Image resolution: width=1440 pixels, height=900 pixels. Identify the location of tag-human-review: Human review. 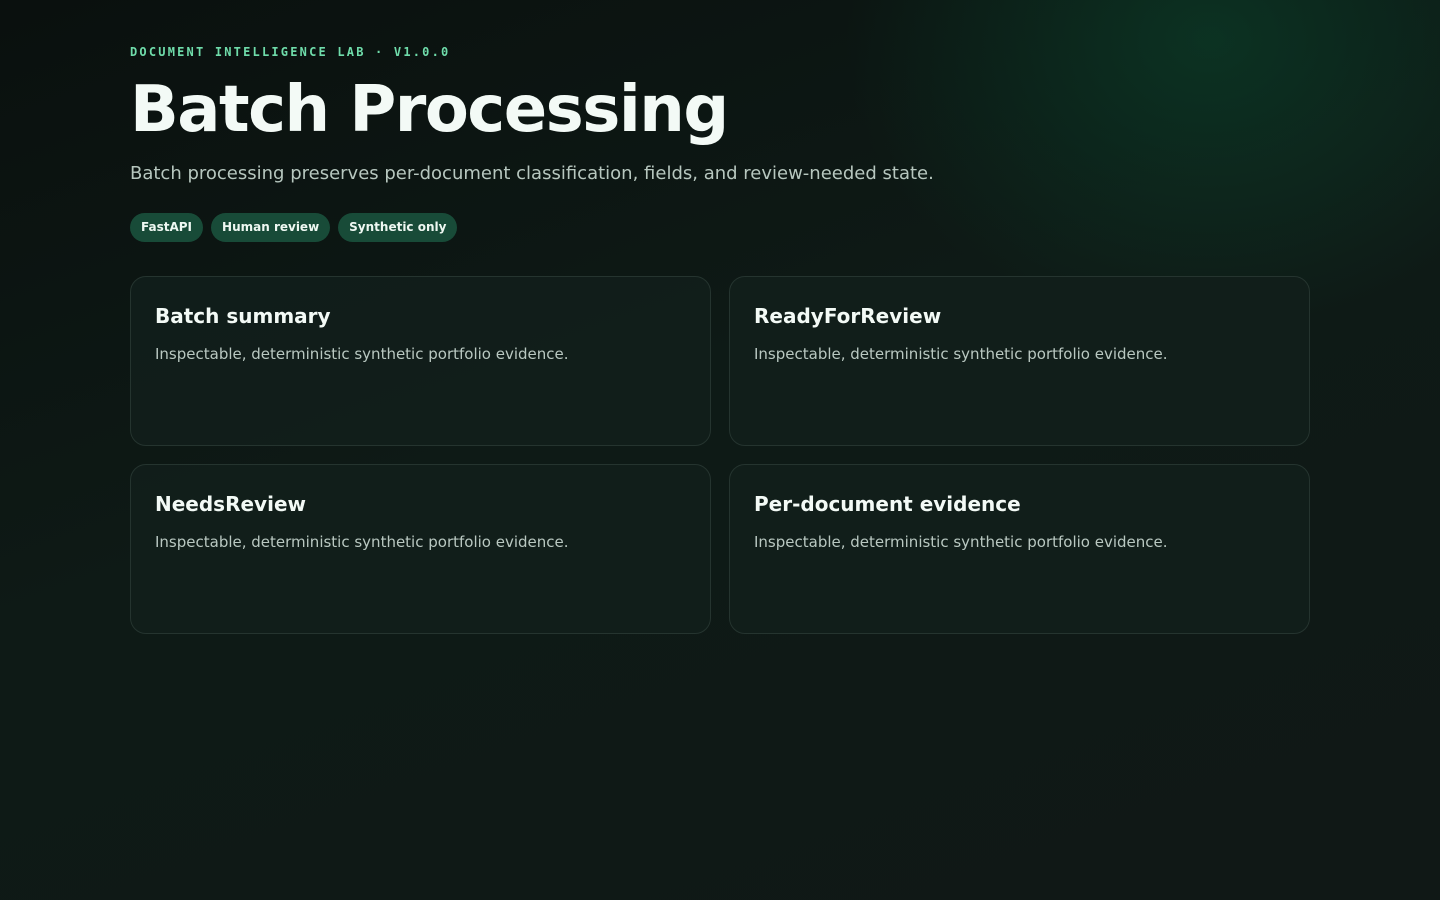
(271, 227).